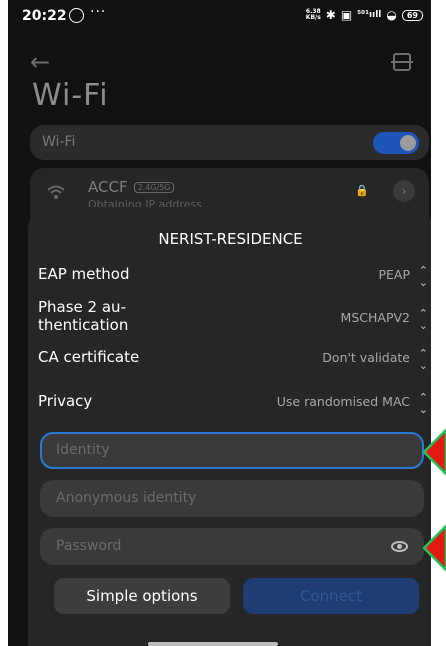 This screenshot has width=446, height=646. What do you see at coordinates (56, 192) in the screenshot?
I see `wifi-signal-icon` at bounding box center [56, 192].